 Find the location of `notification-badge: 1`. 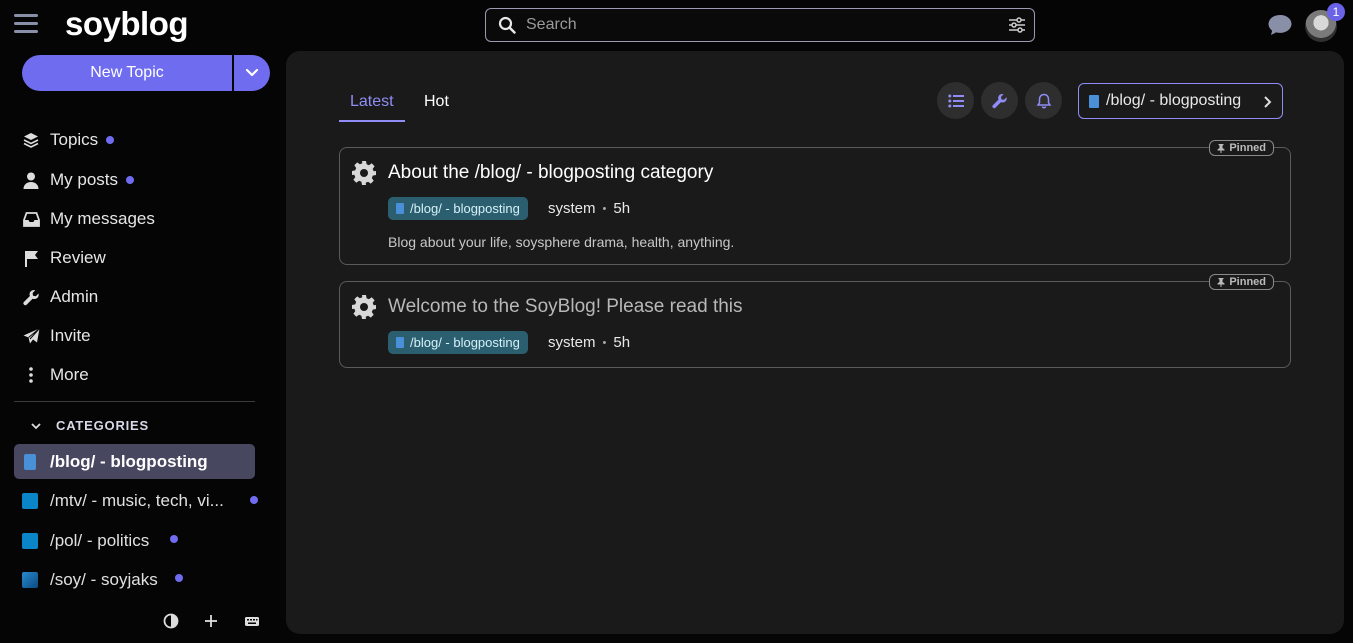

notification-badge: 1 is located at coordinates (1336, 12).